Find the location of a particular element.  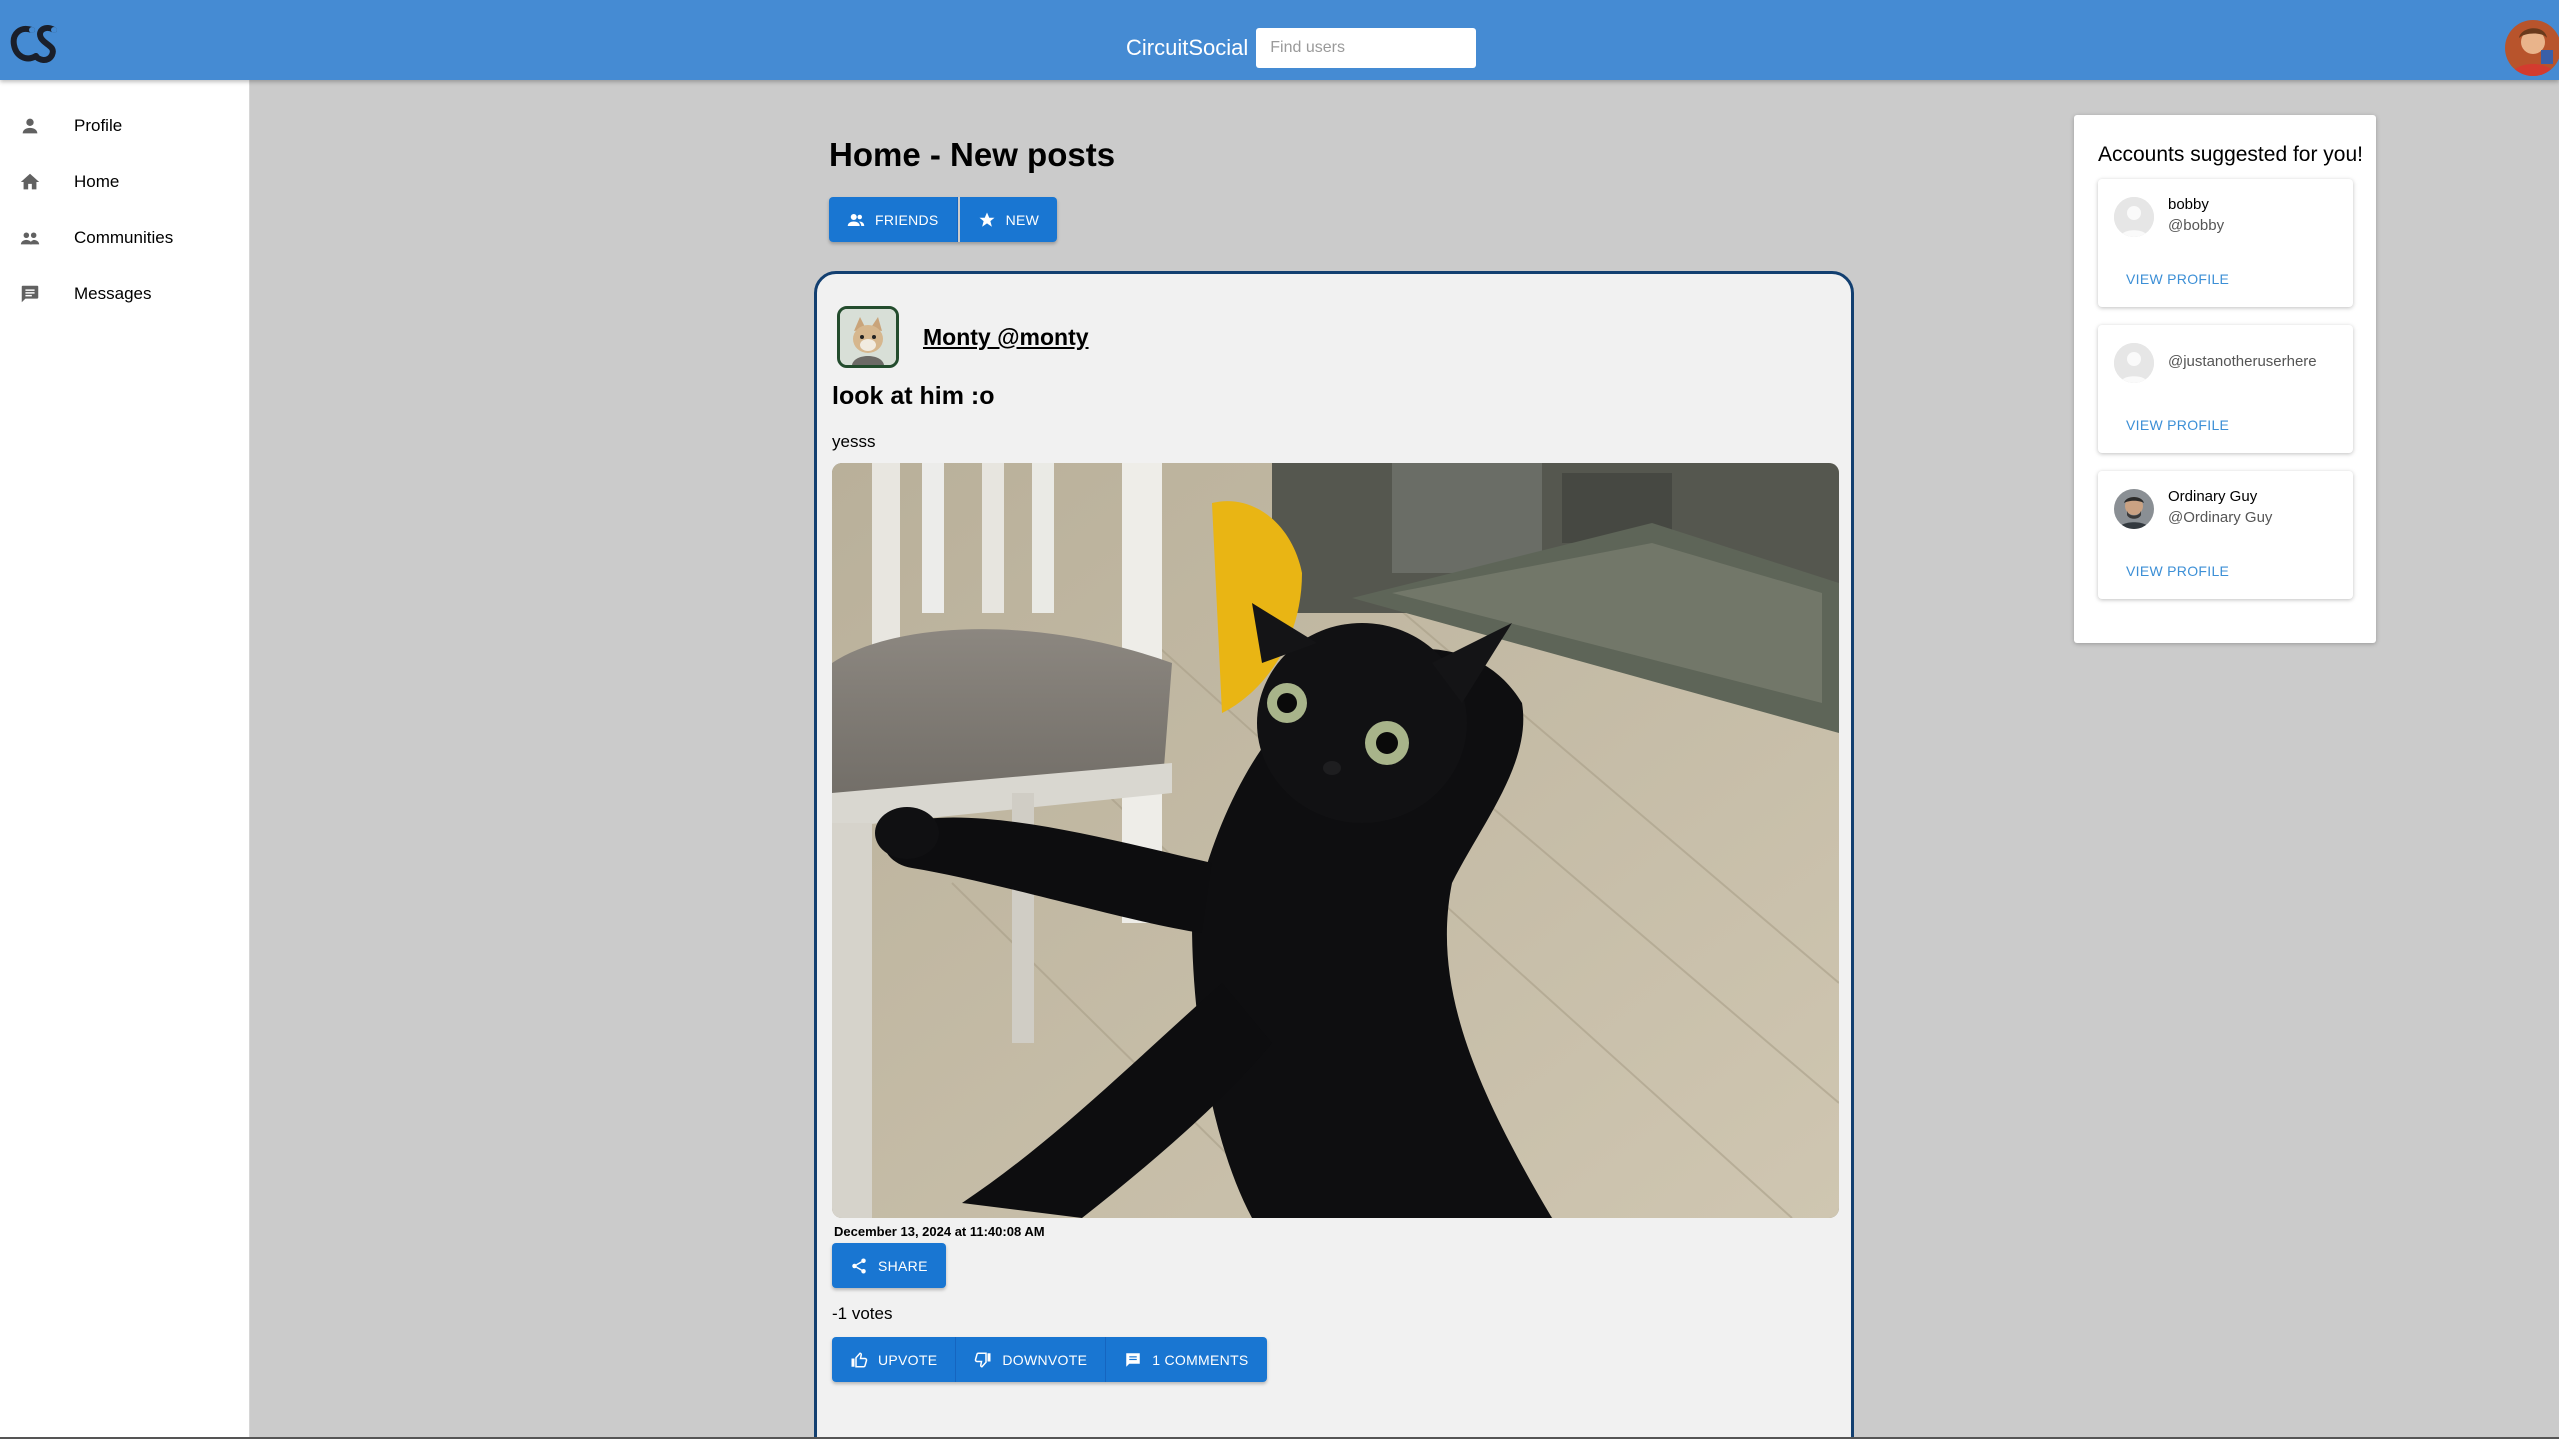

post-body: yesss is located at coordinates (854, 441).